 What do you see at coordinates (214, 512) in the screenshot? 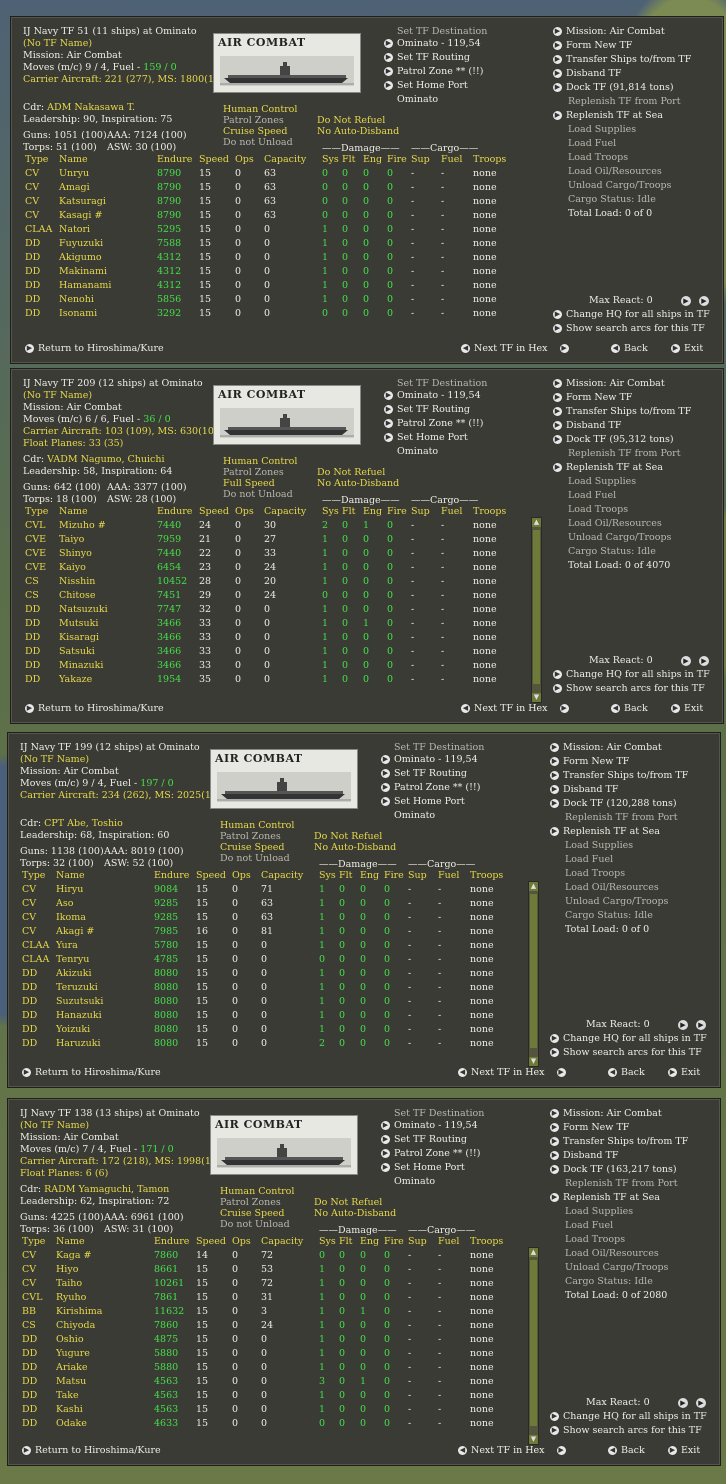
I see `column-header: Speed` at bounding box center [214, 512].